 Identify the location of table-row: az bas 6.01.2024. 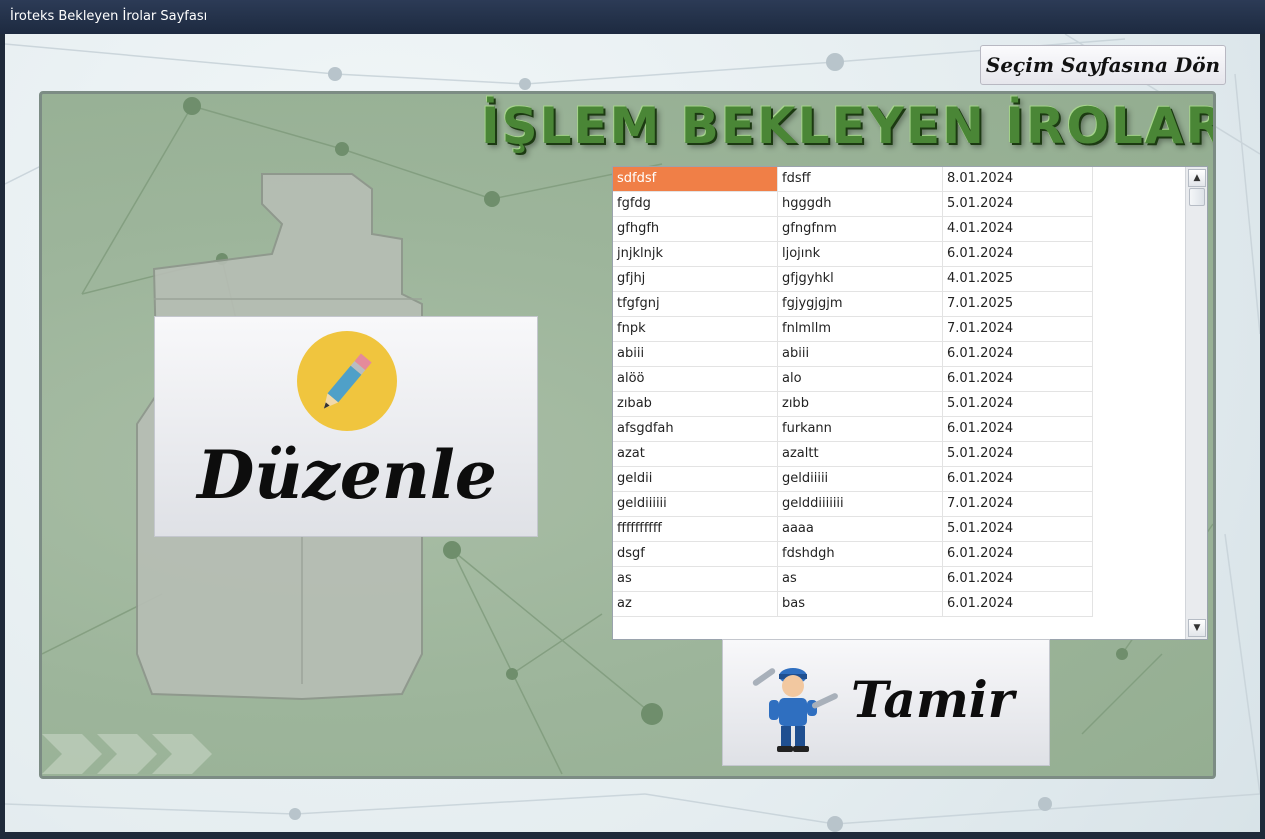
(900, 604).